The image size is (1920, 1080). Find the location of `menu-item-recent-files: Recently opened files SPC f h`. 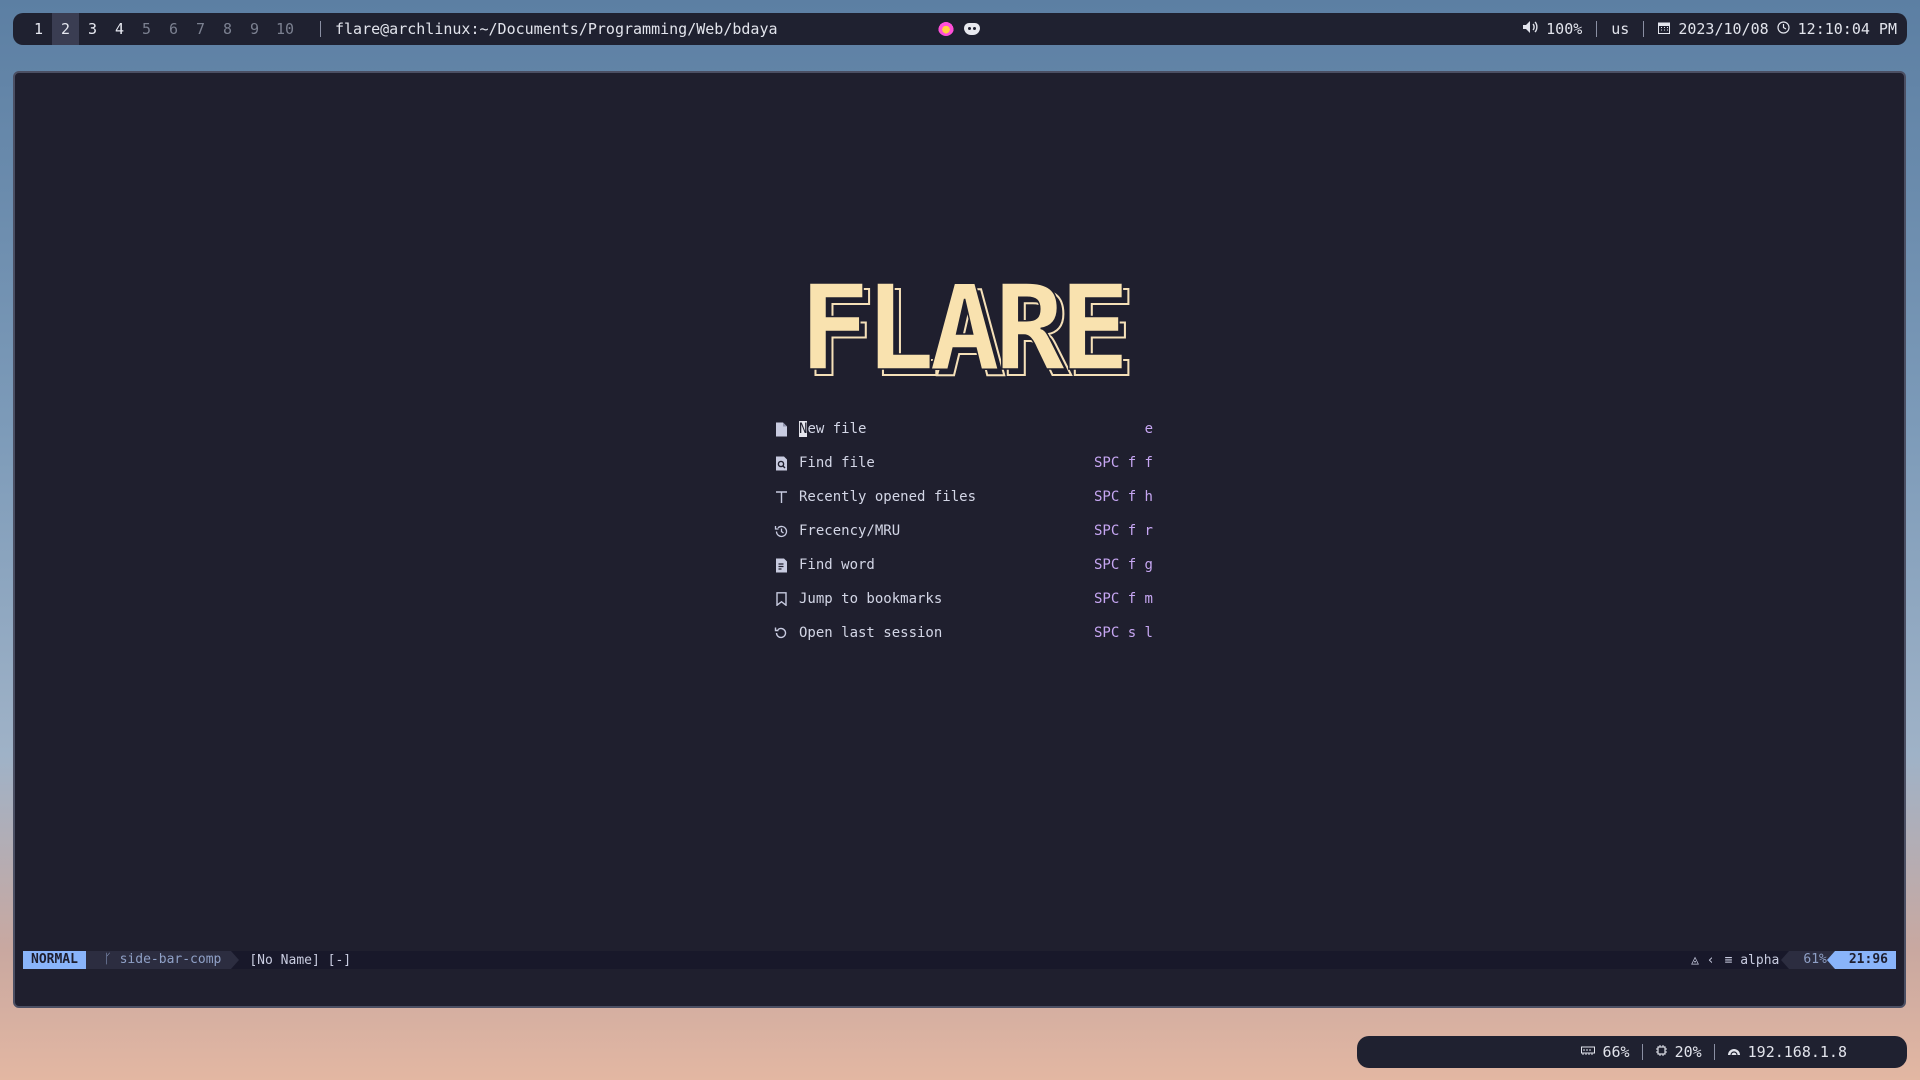

menu-item-recent-files: Recently opened files SPC f h is located at coordinates (969, 497).